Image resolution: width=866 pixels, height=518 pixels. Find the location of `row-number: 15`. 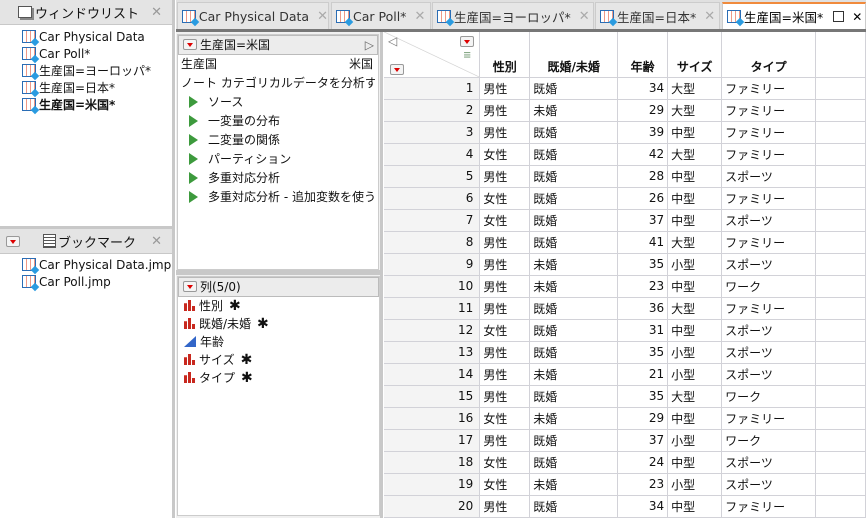

row-number: 15 is located at coordinates (432, 396).